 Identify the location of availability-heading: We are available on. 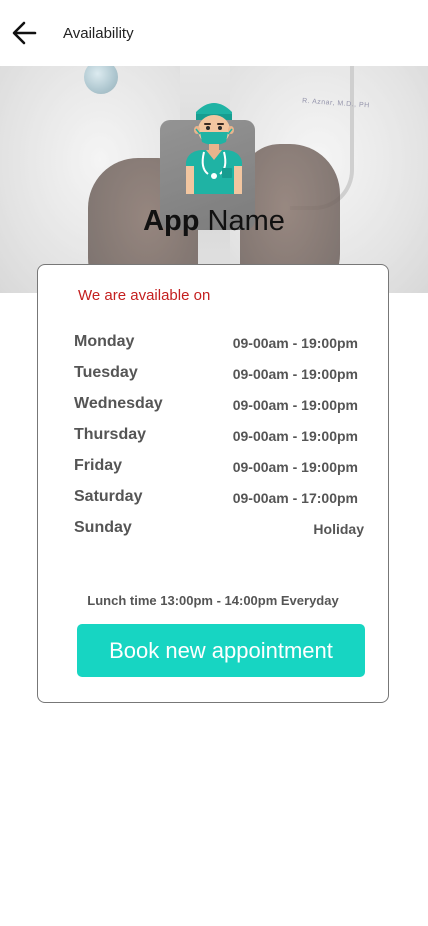
(144, 295).